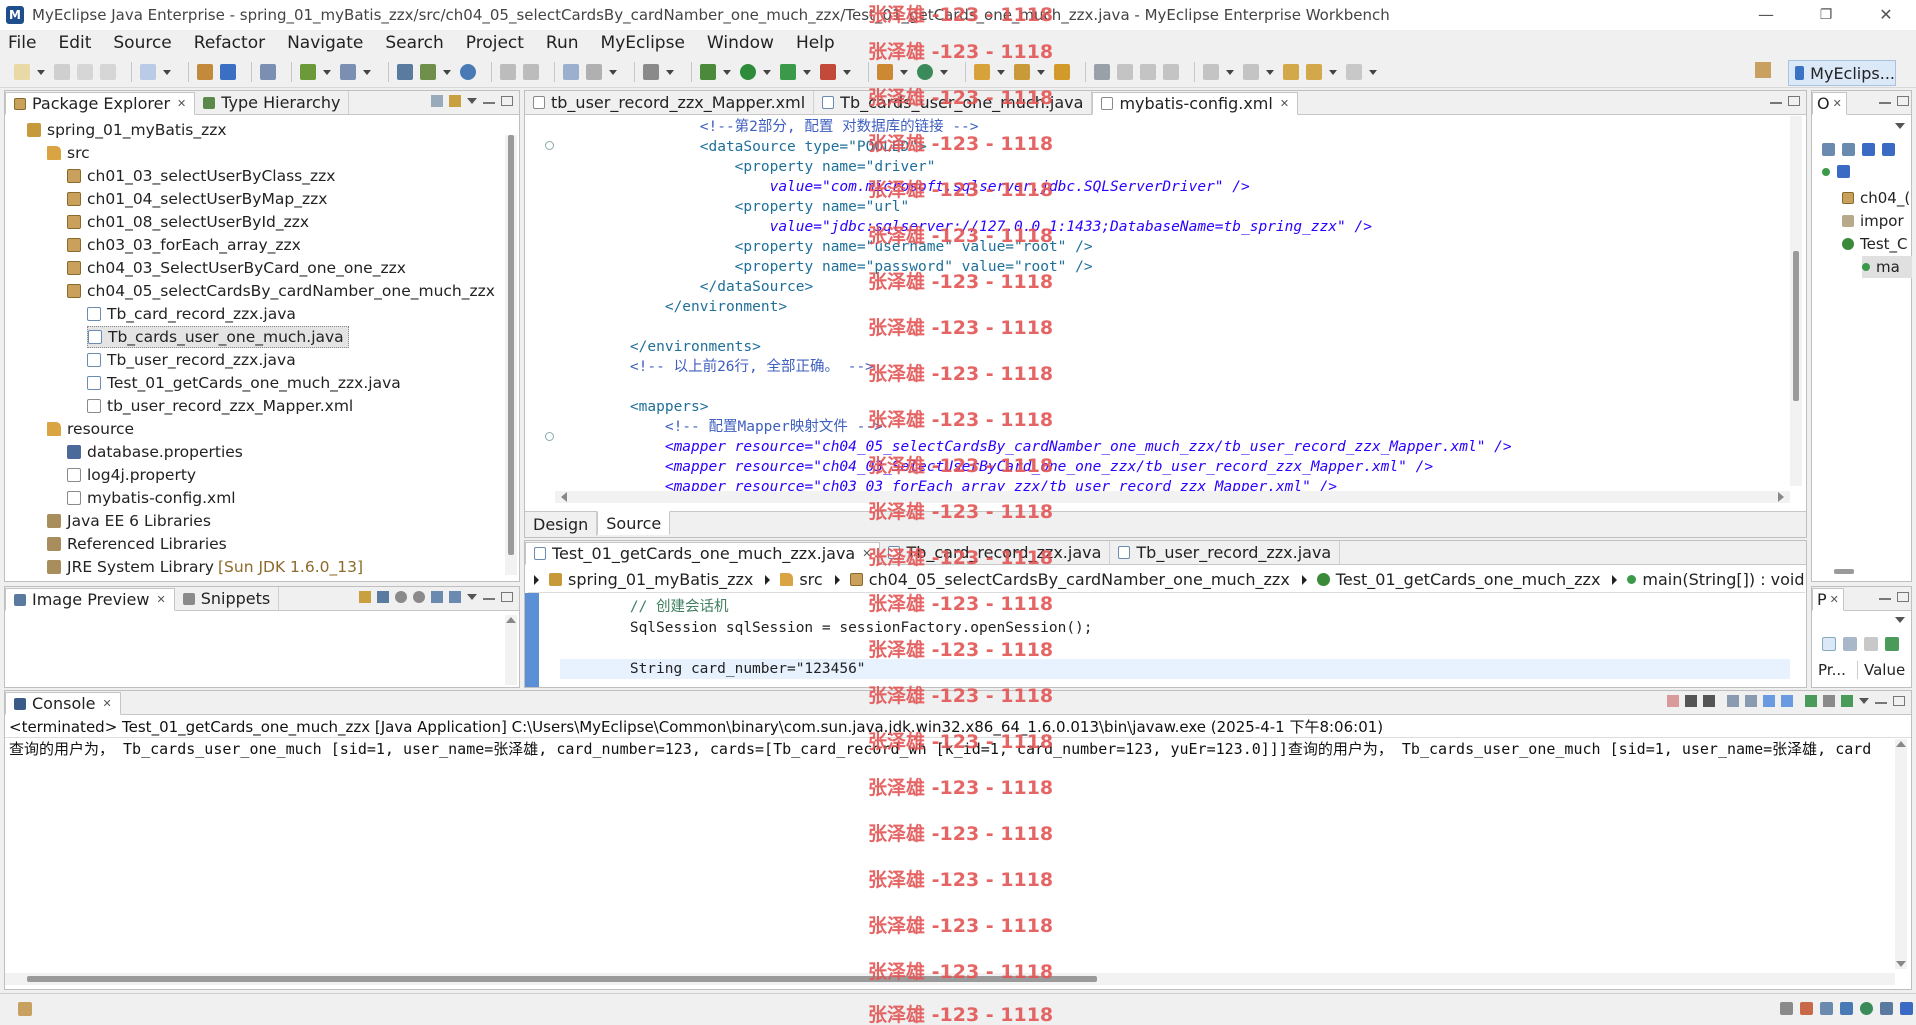 Image resolution: width=1916 pixels, height=1025 pixels. I want to click on tab-snippets: Snippets, so click(227, 598).